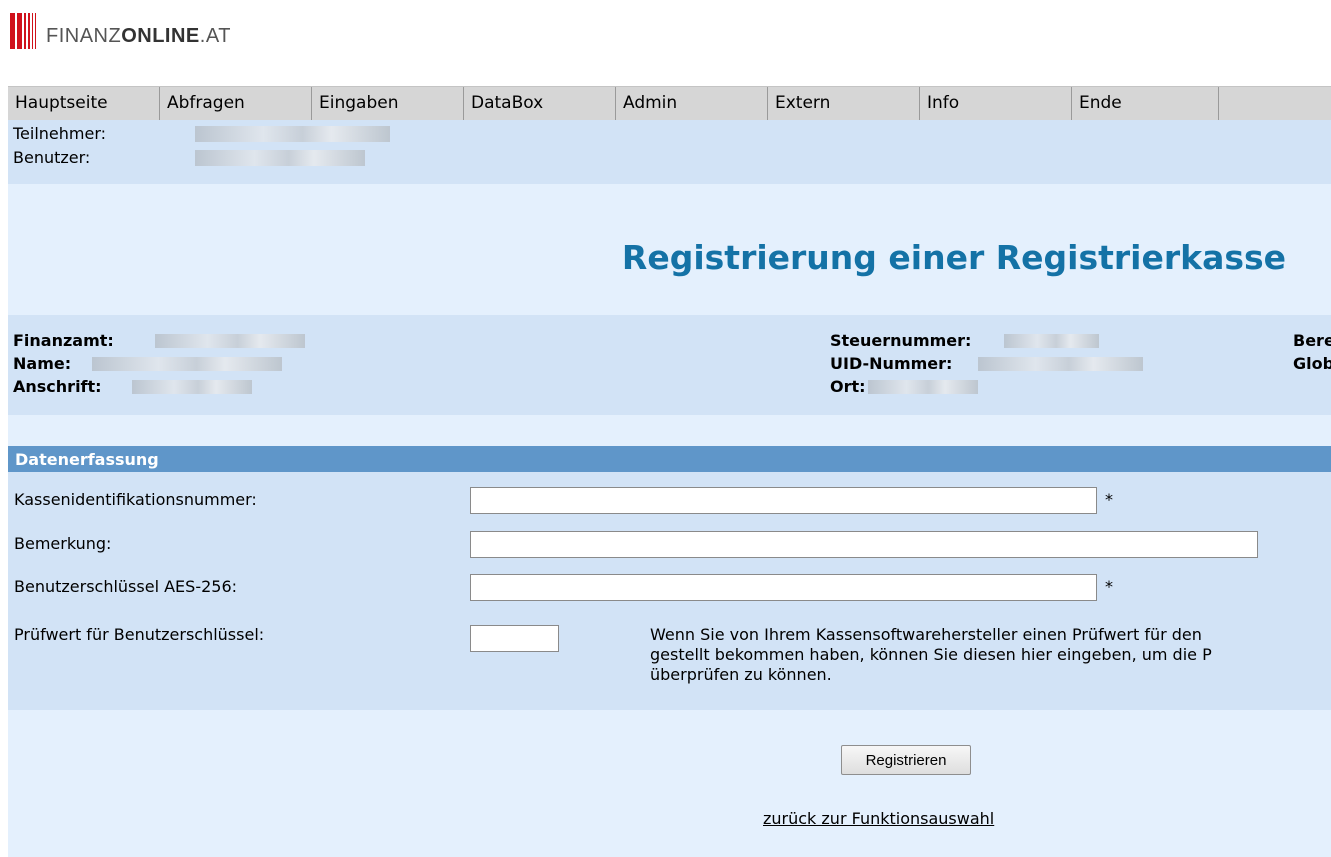 This screenshot has width=1331, height=857. What do you see at coordinates (1145, 103) in the screenshot?
I see `menu-ende: Ende` at bounding box center [1145, 103].